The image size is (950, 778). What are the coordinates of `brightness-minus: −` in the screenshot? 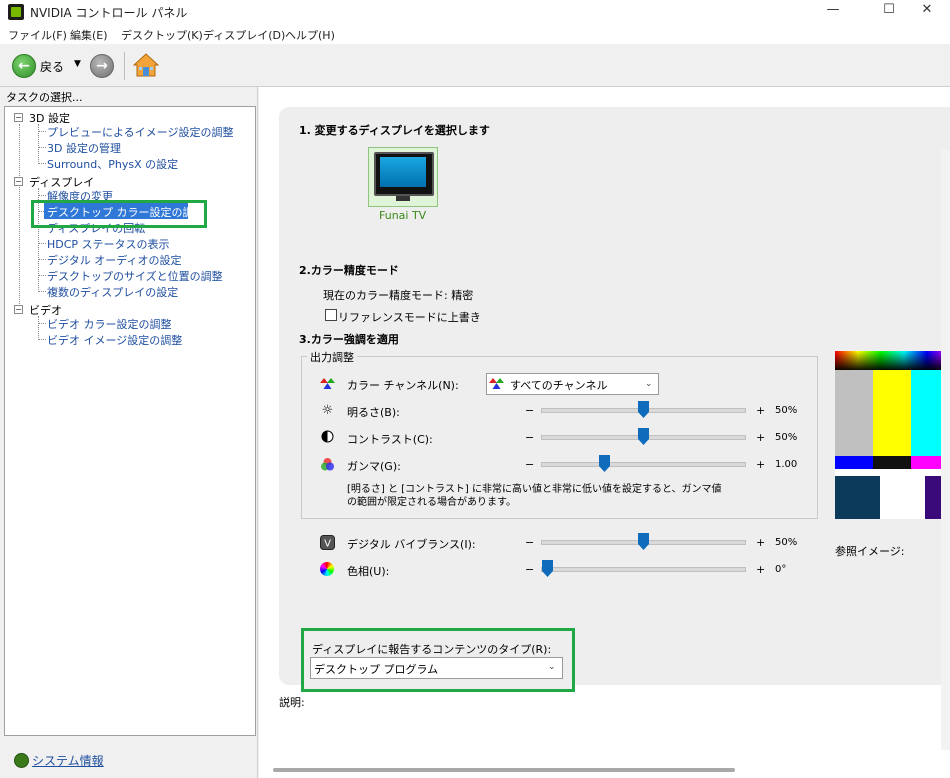 It's located at (530, 410).